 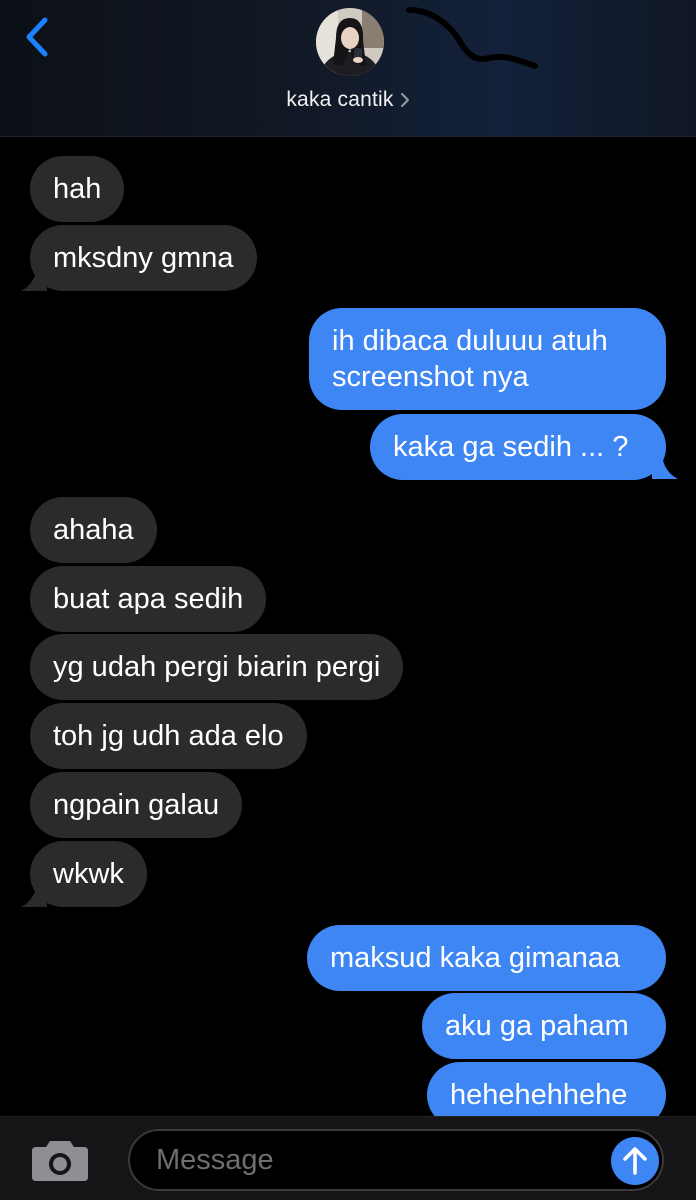 I want to click on camera-icon, so click(x=60, y=1161).